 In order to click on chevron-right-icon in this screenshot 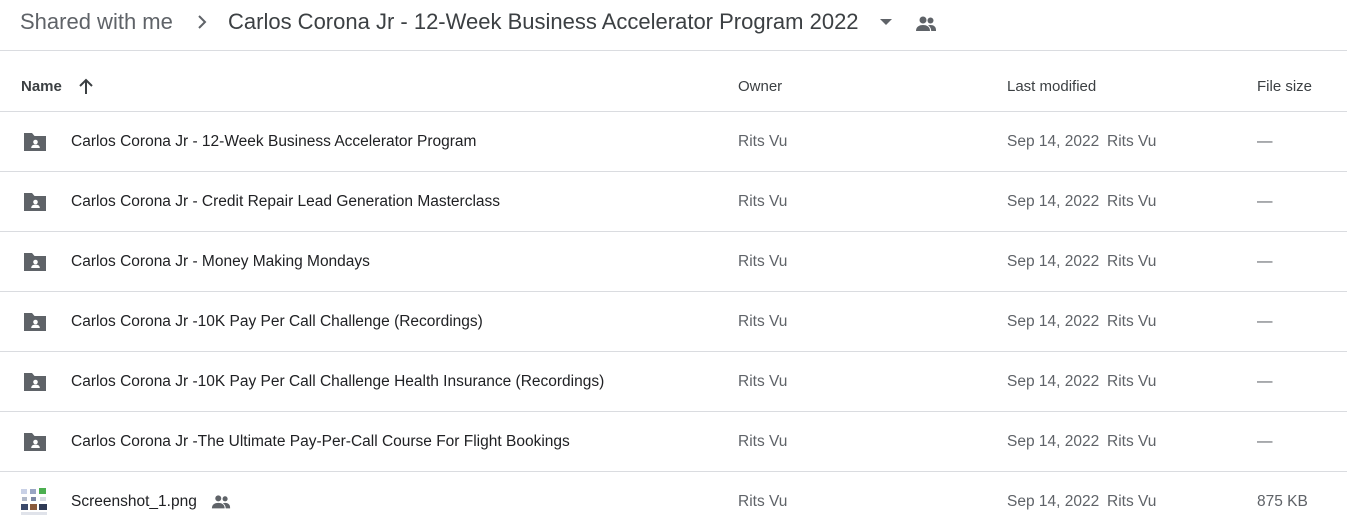, I will do `click(202, 22)`.